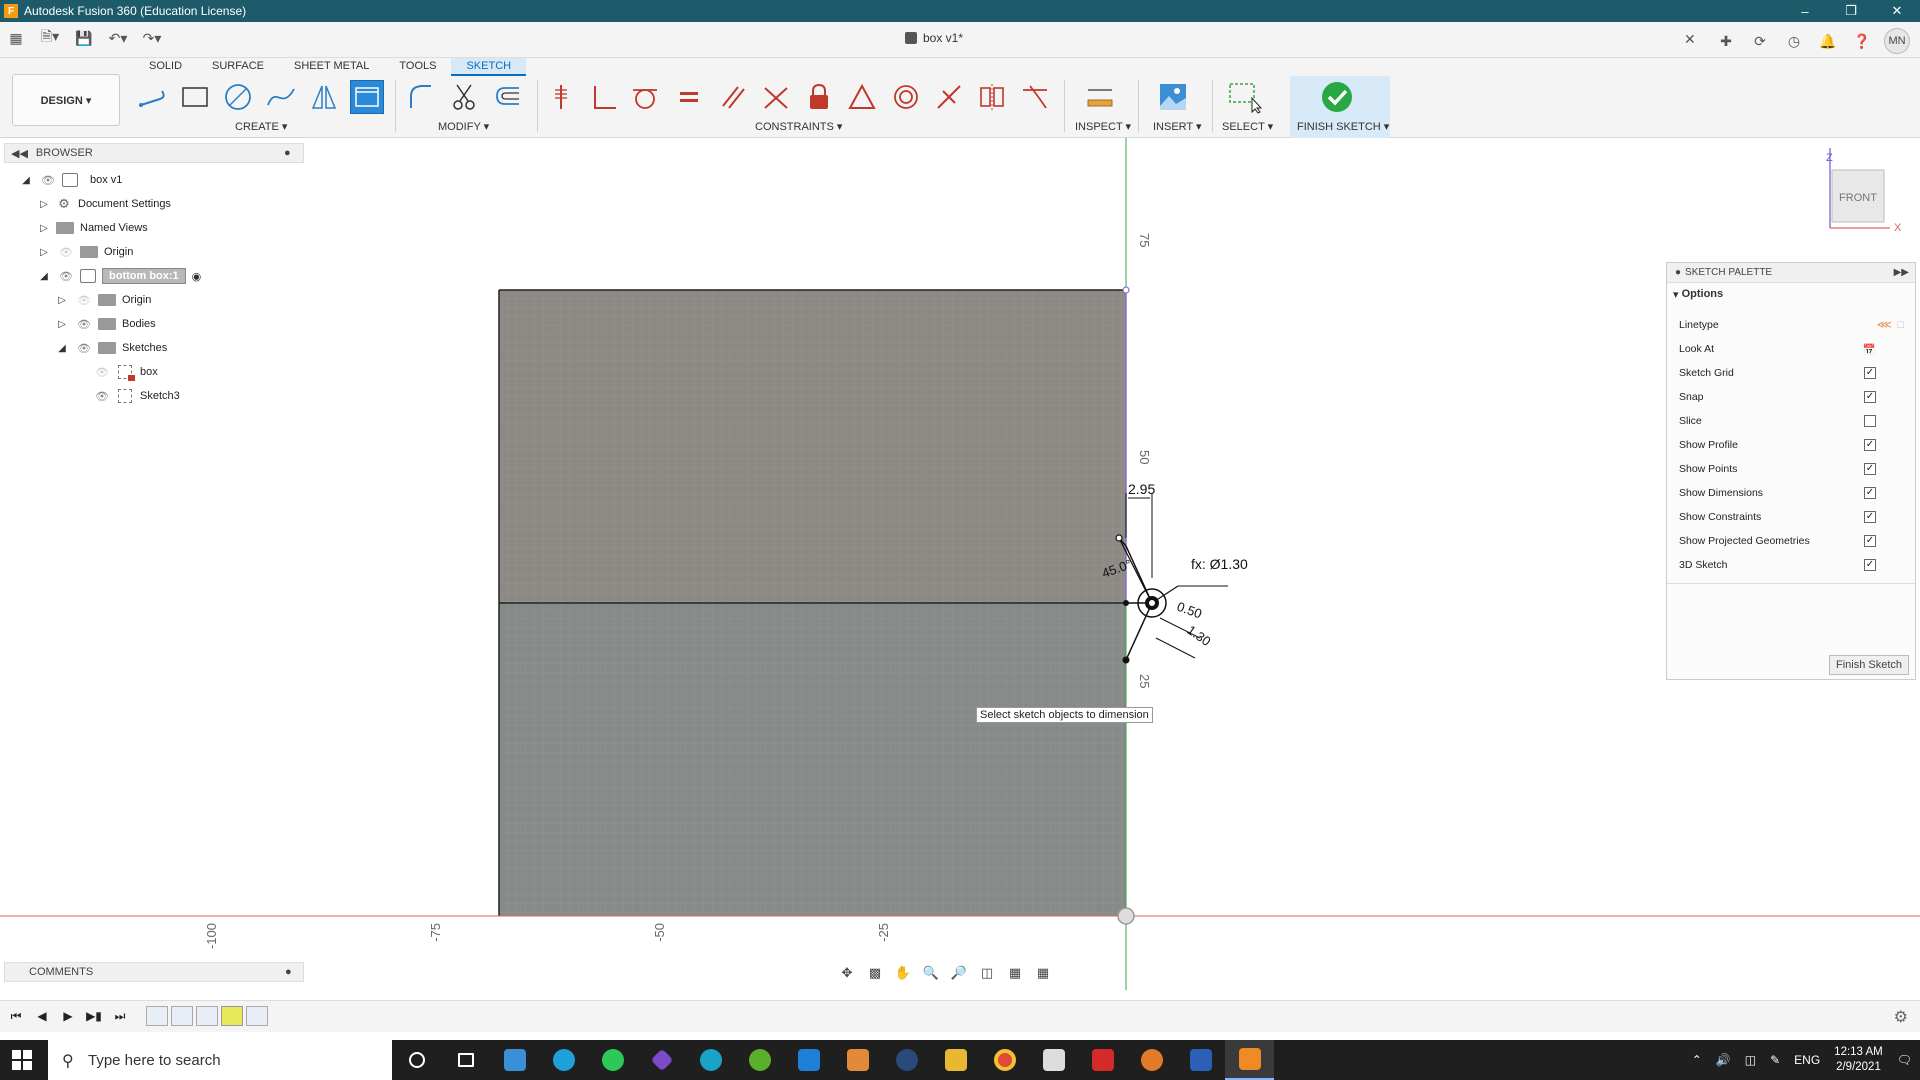  I want to click on mirror-tool-icon, so click(324, 97).